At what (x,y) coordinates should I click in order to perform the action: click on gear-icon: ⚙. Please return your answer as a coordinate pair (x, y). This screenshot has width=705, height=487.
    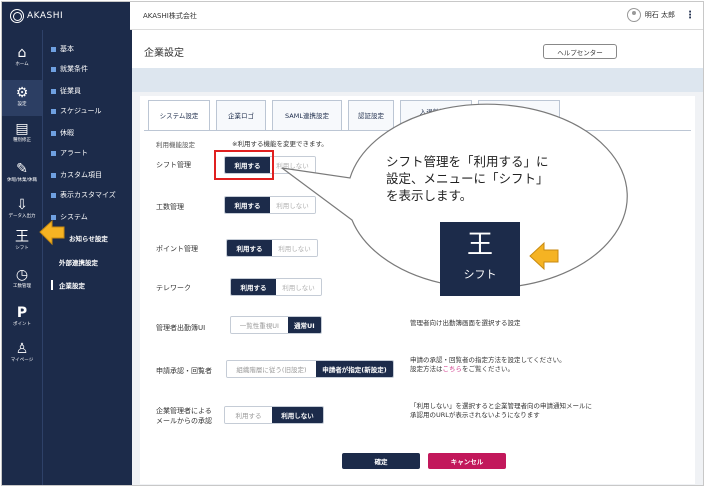
    Looking at the image, I should click on (22, 93).